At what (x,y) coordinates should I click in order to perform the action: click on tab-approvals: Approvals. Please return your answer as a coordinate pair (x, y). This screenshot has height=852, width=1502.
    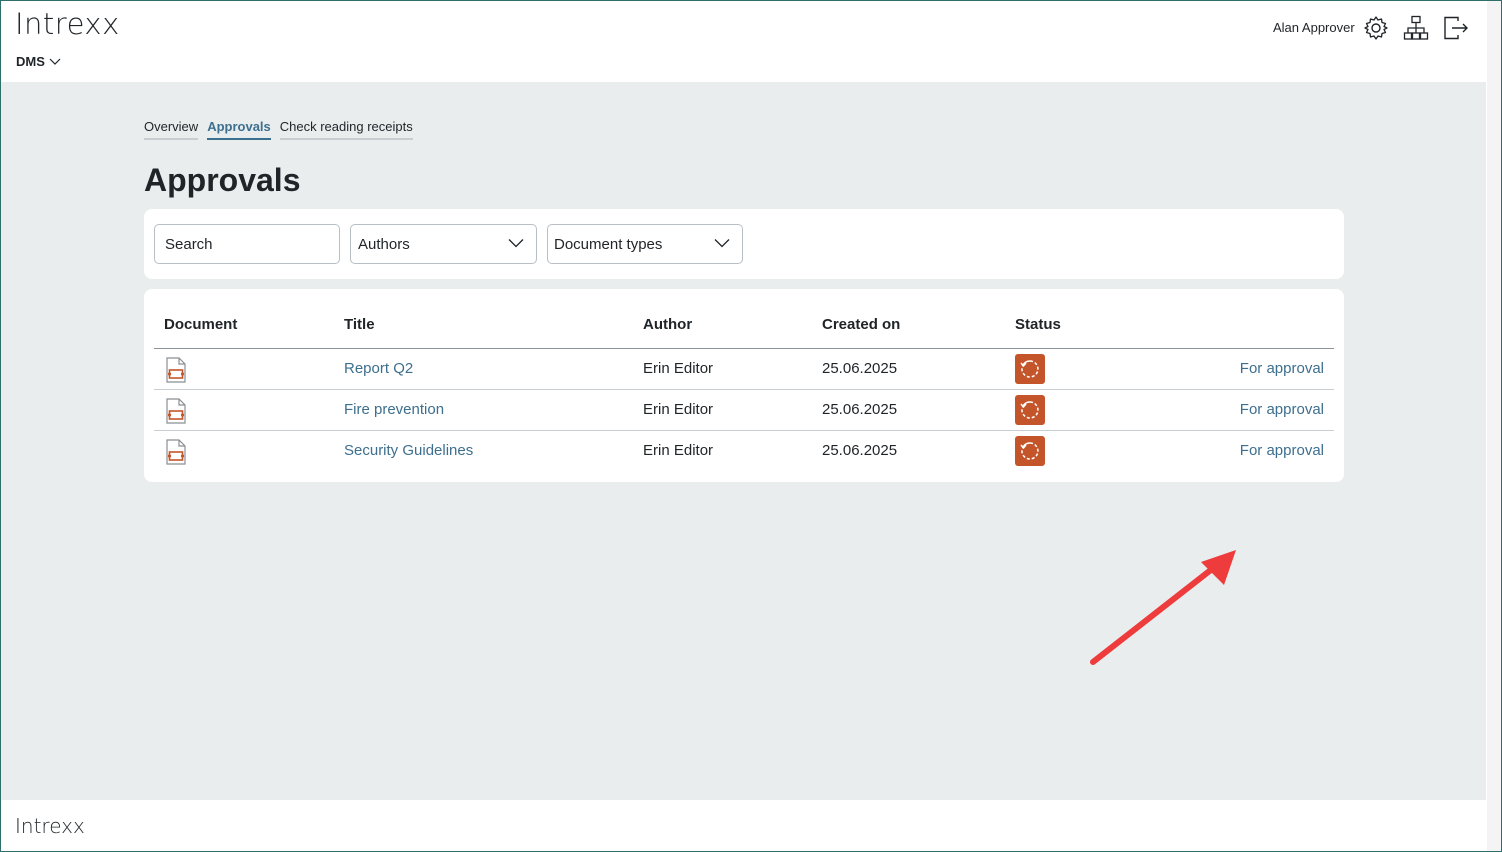
    Looking at the image, I should click on (239, 129).